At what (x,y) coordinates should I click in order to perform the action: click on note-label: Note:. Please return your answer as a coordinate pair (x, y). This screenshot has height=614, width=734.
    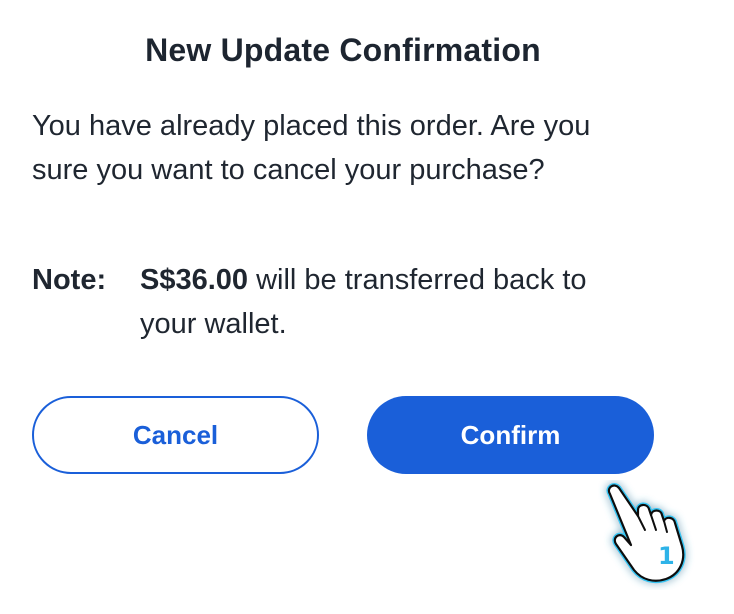
    Looking at the image, I should click on (69, 280).